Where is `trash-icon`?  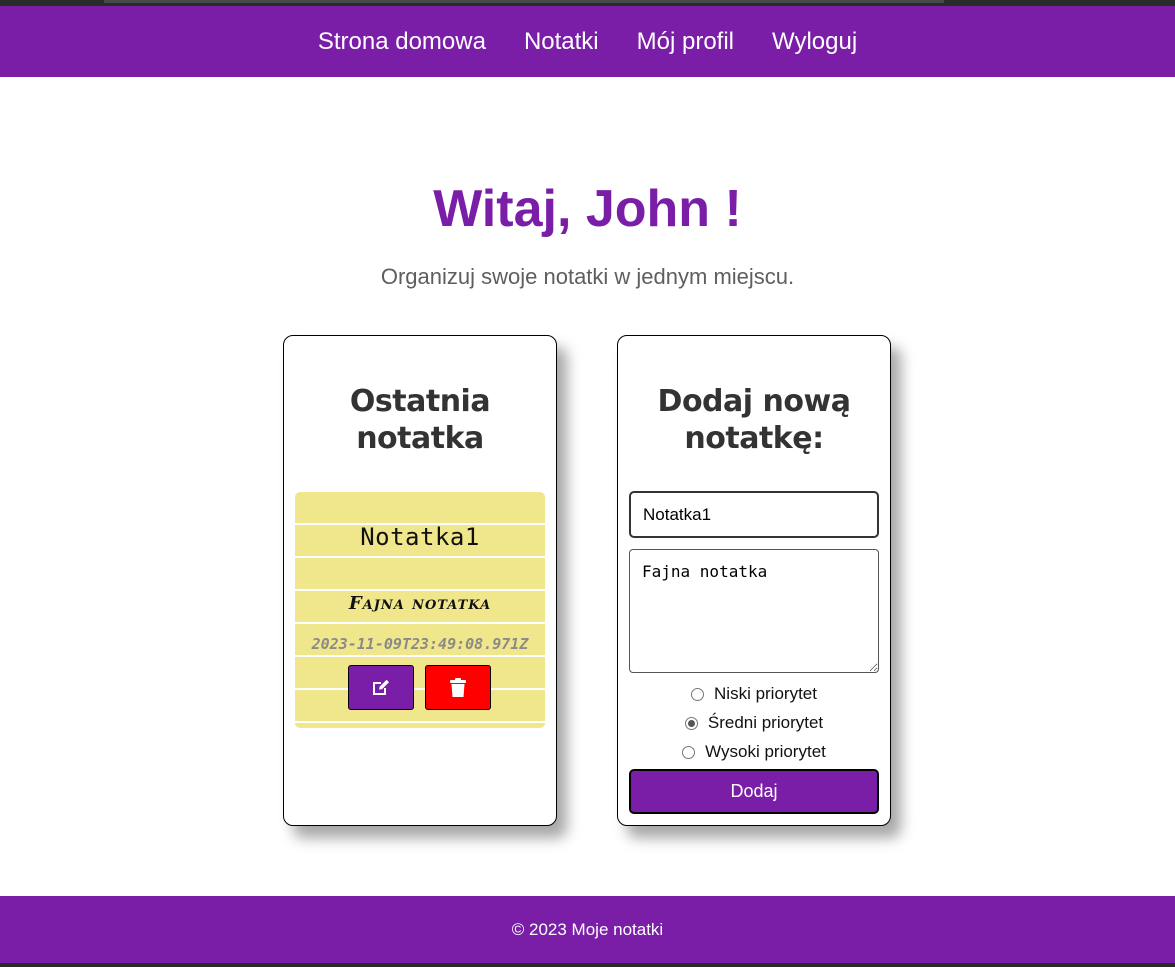
trash-icon is located at coordinates (458, 687).